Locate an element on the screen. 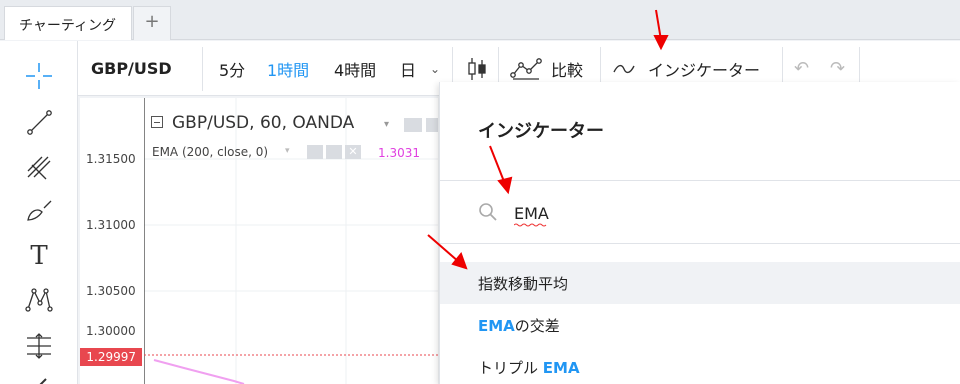  ema-remove-icon: ✕ is located at coordinates (353, 152).